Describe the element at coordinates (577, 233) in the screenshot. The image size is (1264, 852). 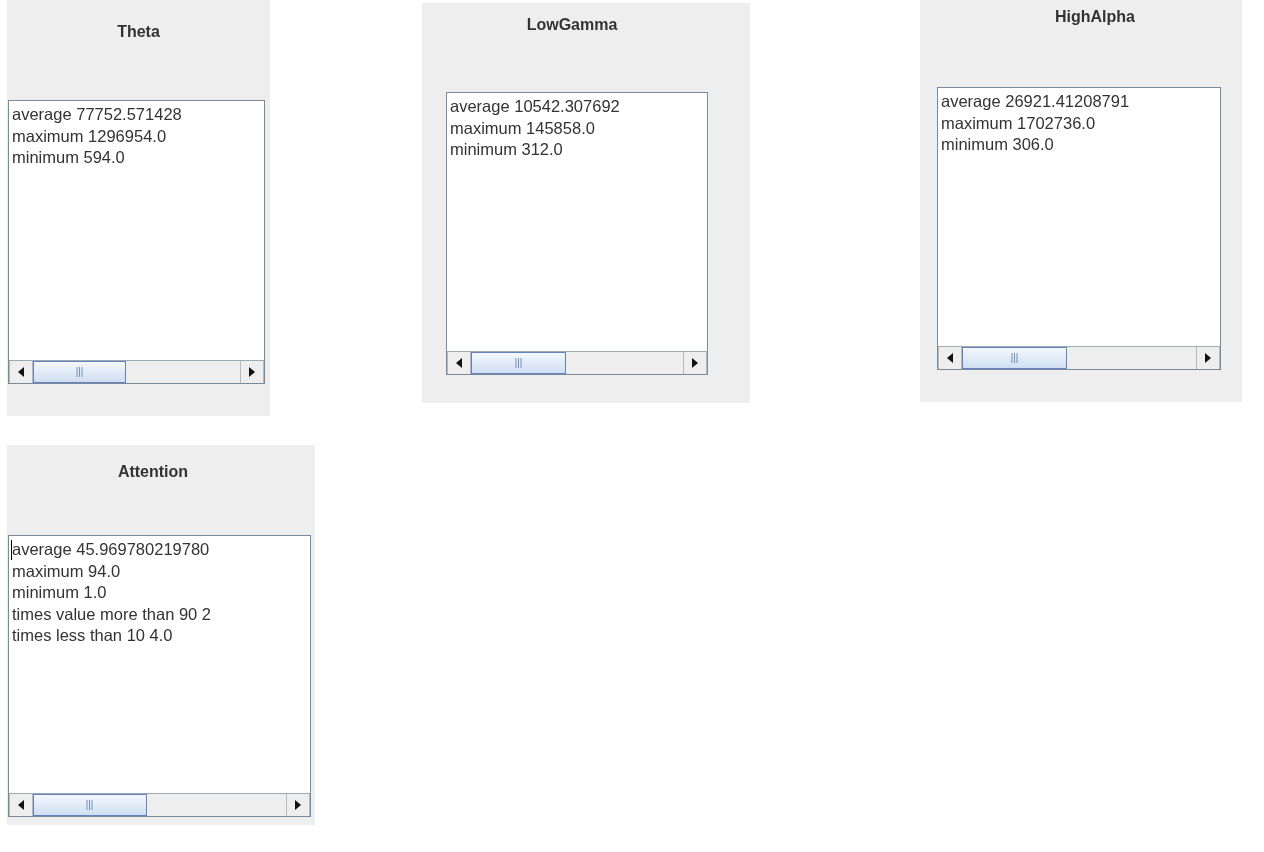
I see `text-area: average 10542.307692 maximum 145858.0 minimum 312.0` at that location.